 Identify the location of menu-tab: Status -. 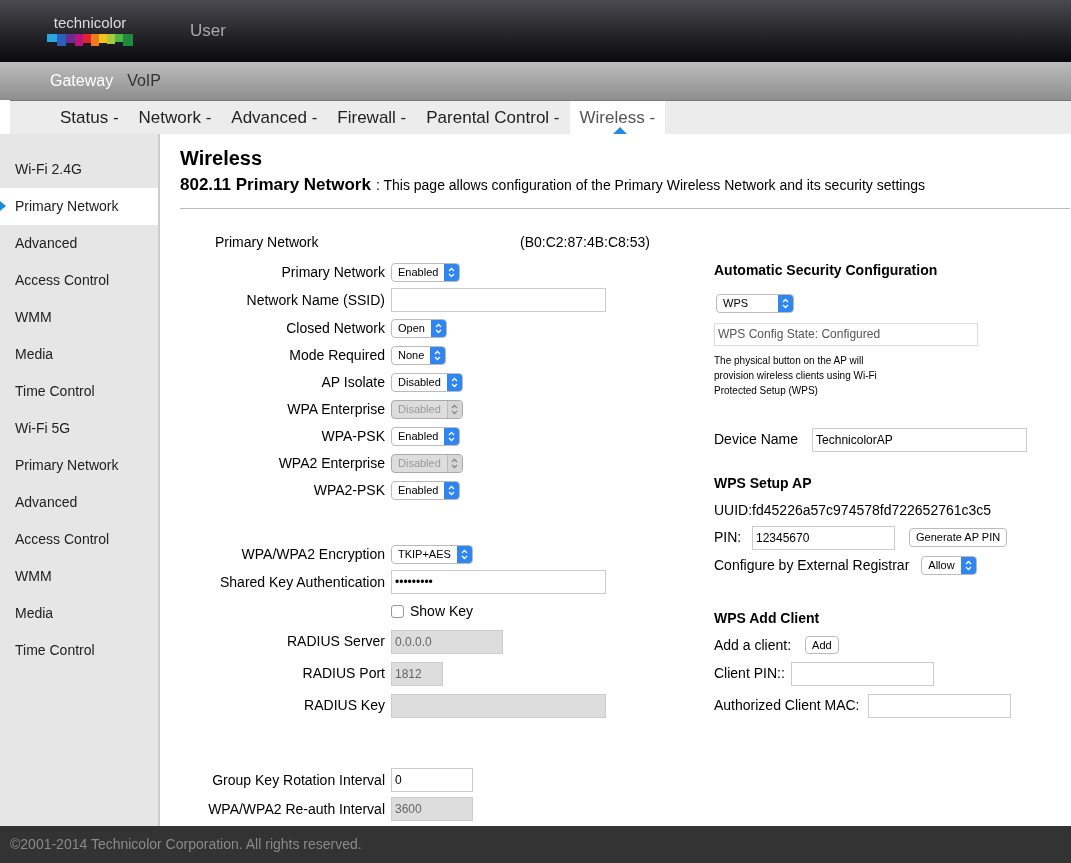
(89, 117).